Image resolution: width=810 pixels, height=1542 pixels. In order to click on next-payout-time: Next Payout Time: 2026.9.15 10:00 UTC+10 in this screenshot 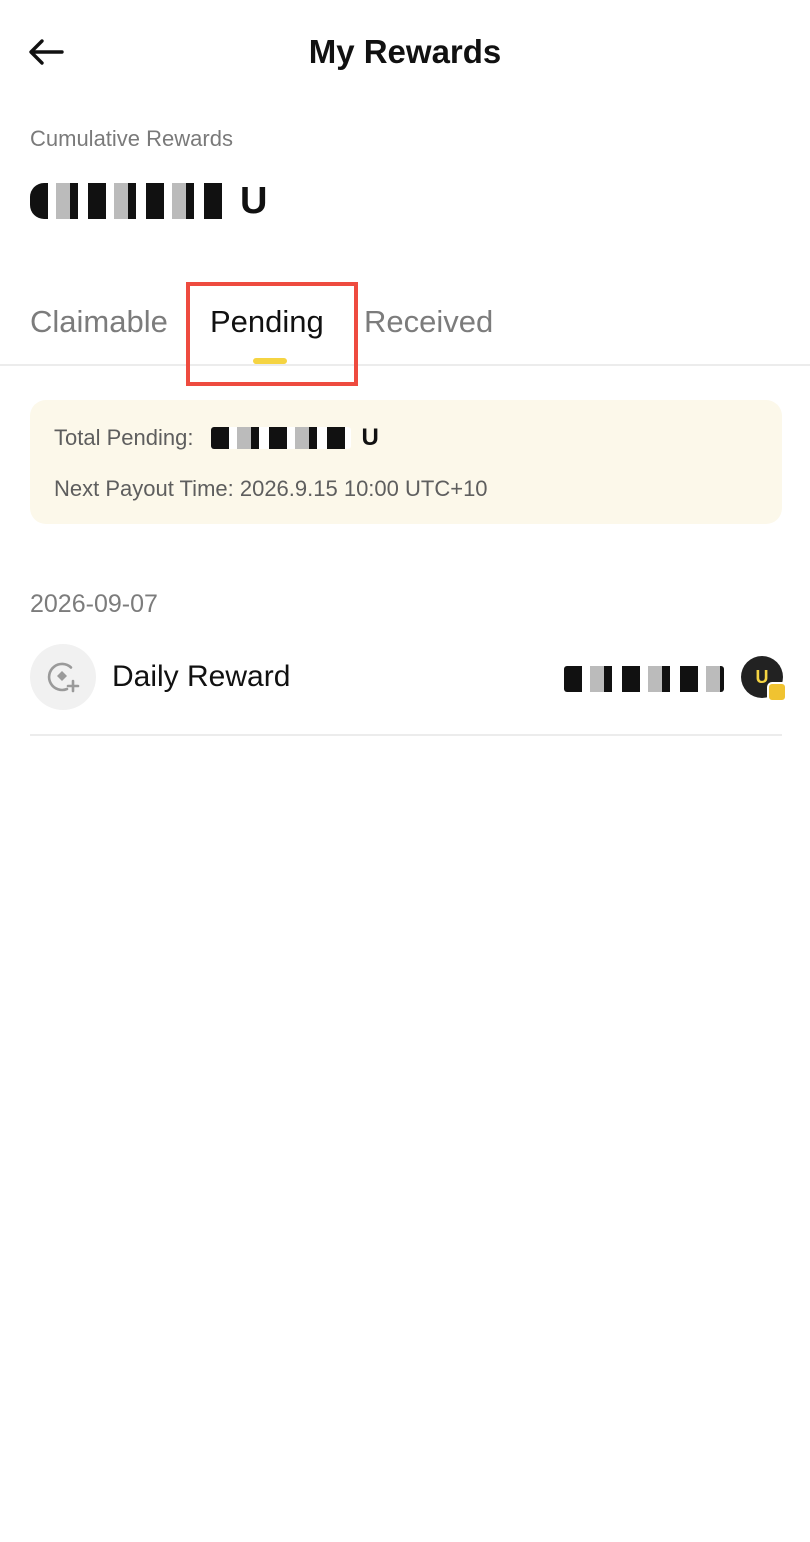, I will do `click(271, 488)`.